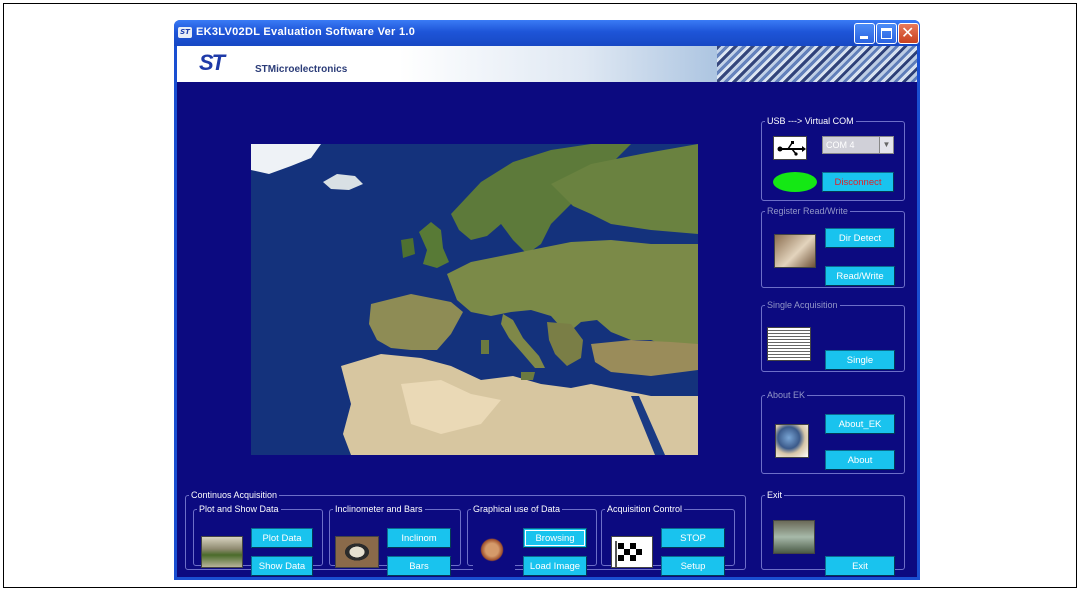  What do you see at coordinates (860, 276) in the screenshot?
I see `read-write-button: Read/Write` at bounding box center [860, 276].